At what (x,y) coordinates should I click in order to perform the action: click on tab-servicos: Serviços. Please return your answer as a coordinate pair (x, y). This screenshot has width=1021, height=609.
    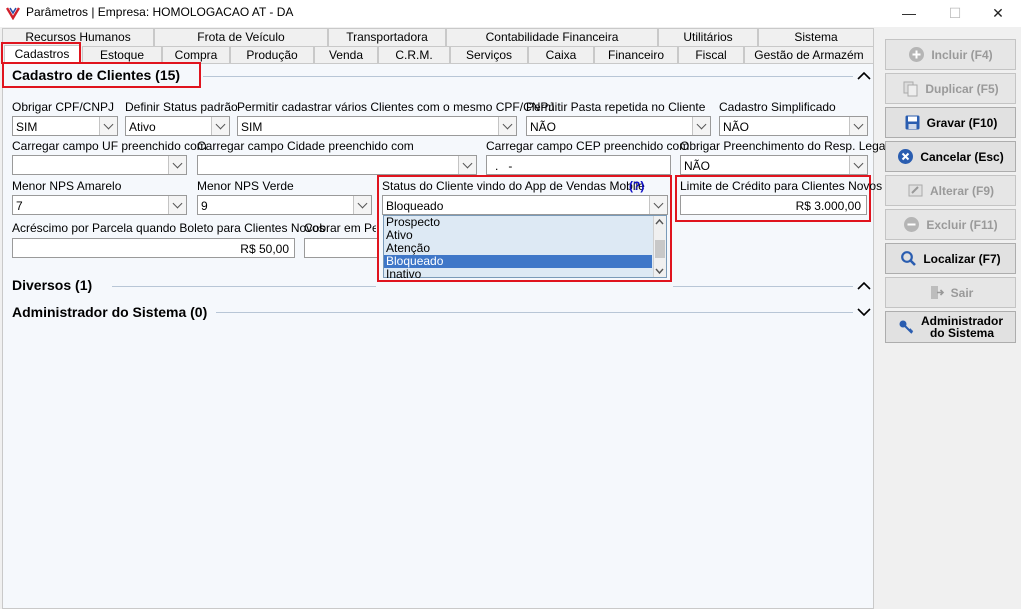
    Looking at the image, I should click on (489, 55).